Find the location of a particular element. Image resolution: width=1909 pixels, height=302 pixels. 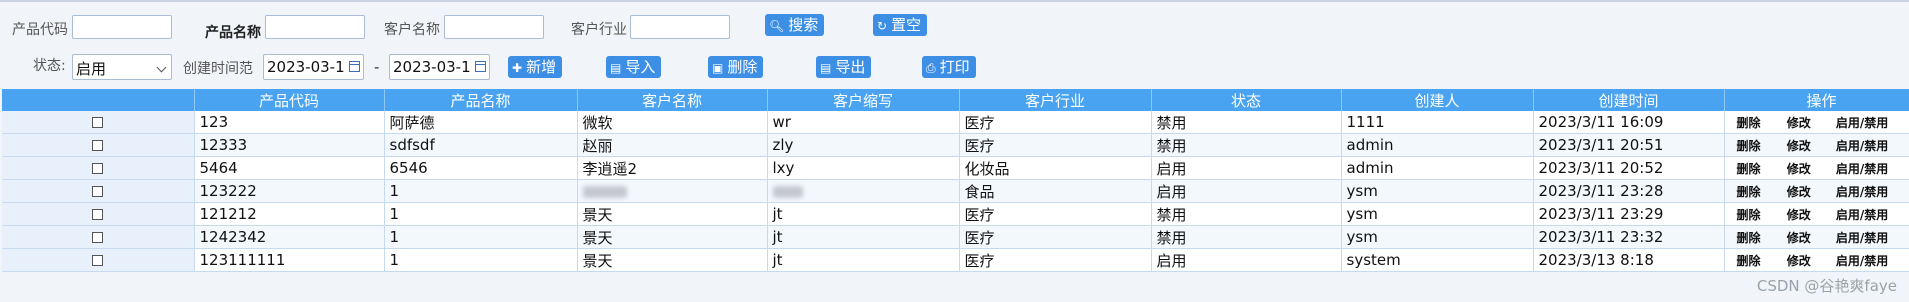

cell-customer-industry: 食品 is located at coordinates (1055, 191).